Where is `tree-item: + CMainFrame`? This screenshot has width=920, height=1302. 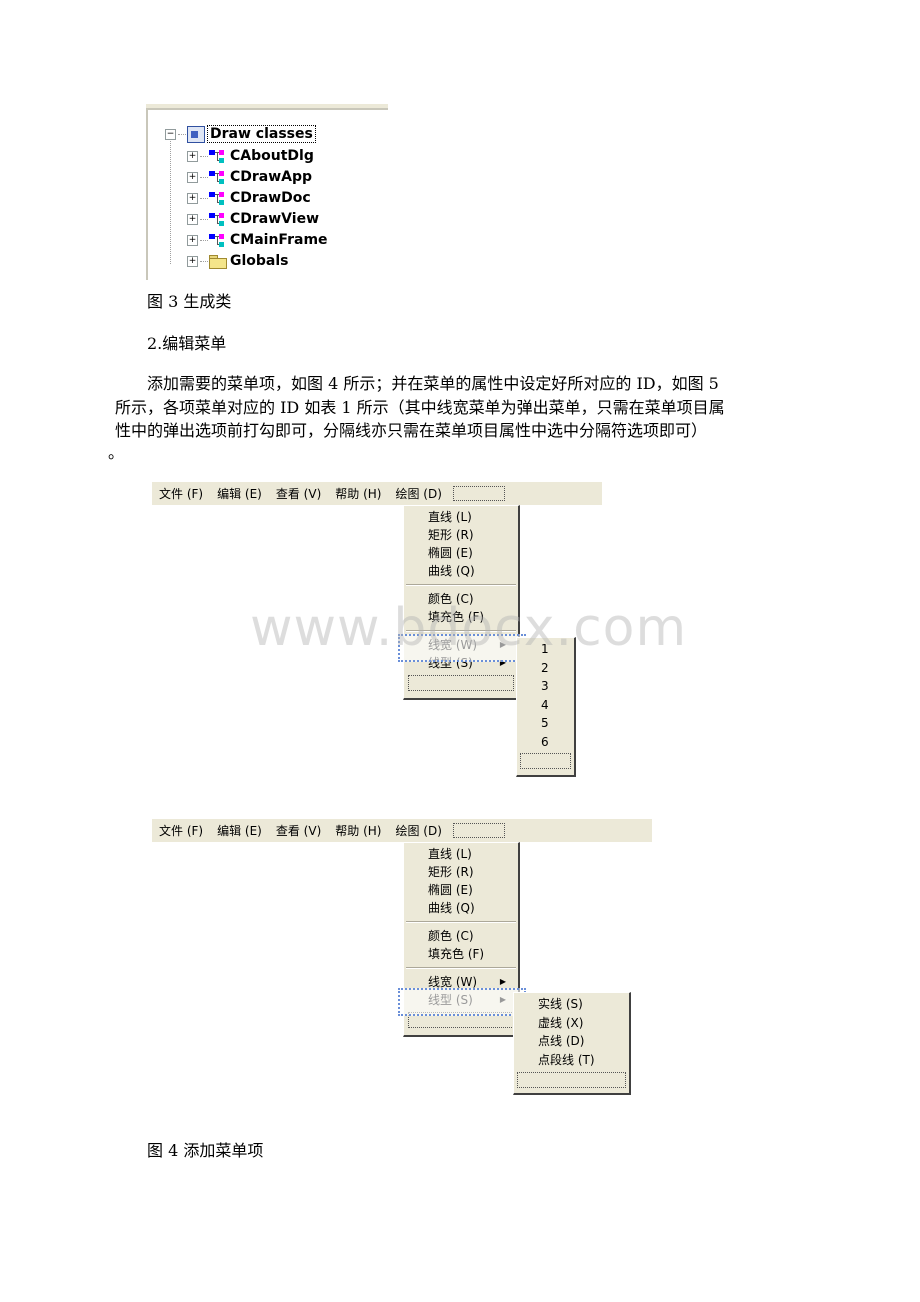 tree-item: + CMainFrame is located at coordinates (257, 240).